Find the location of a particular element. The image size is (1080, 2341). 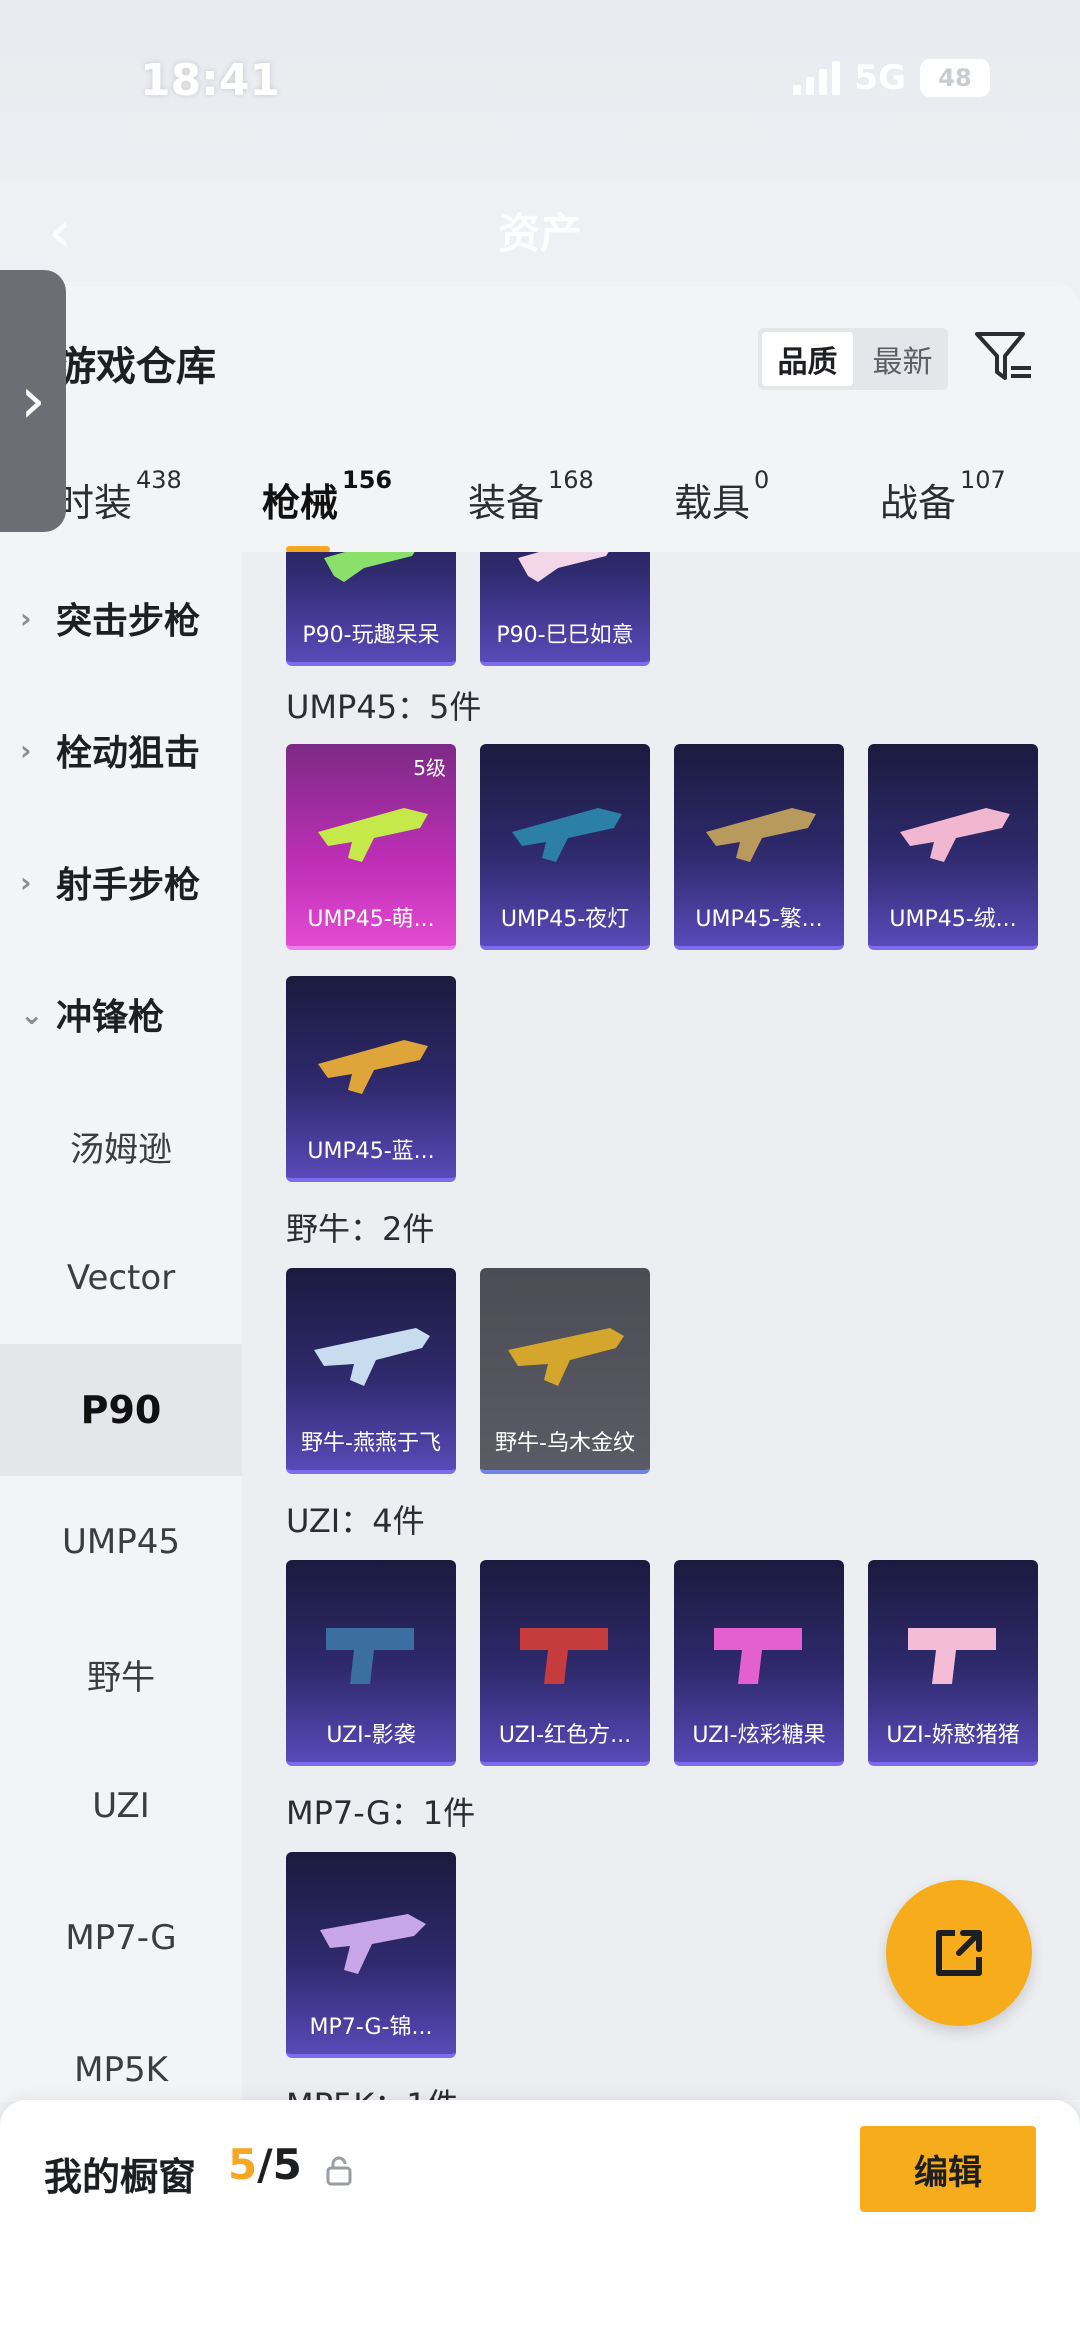

sidebar-item-uzi: UZI is located at coordinates (121, 1806).